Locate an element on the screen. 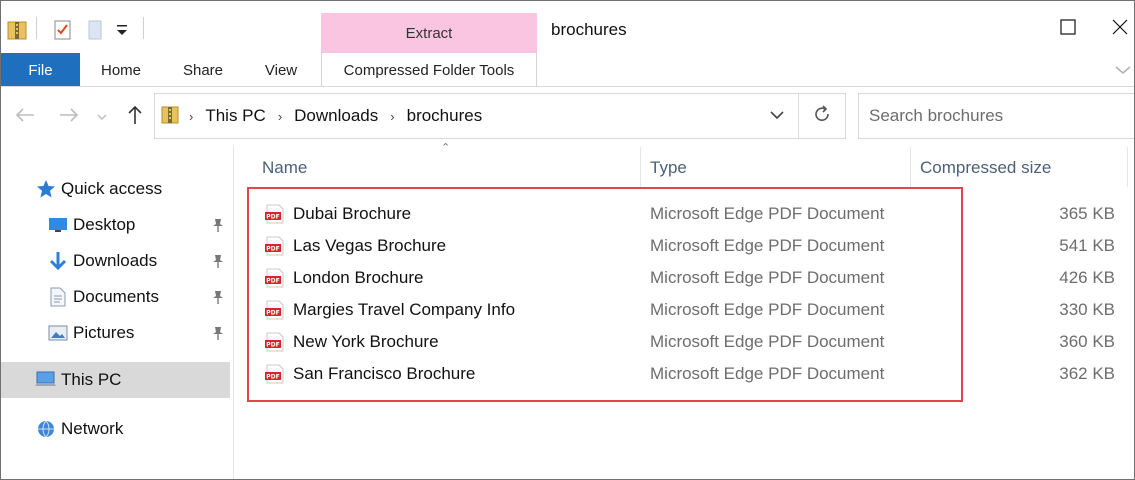 The image size is (1135, 480). maximize-button is located at coordinates (1068, 29).